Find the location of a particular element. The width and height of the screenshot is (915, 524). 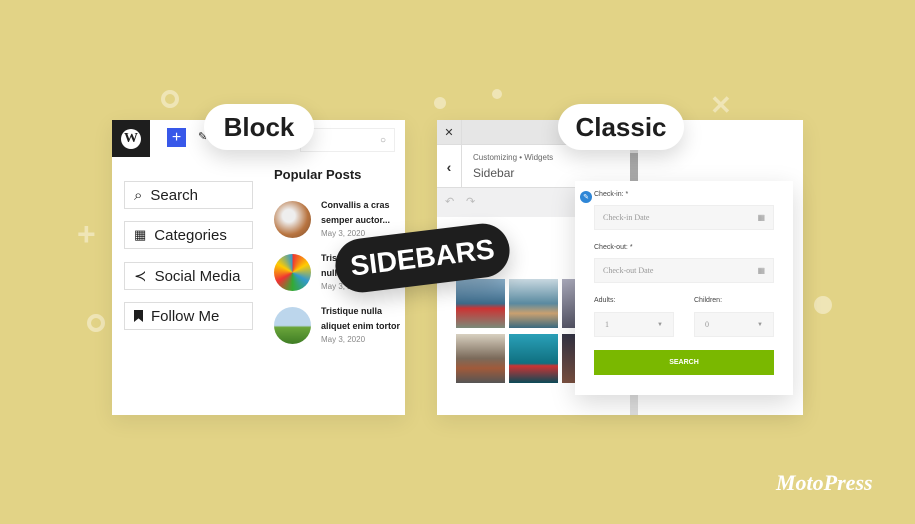

widget-label: Search is located at coordinates (174, 195).